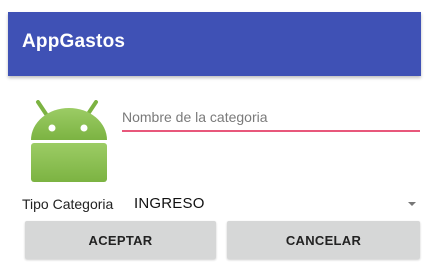 This screenshot has width=429, height=264. I want to click on dropdown-arrow-icon, so click(412, 204).